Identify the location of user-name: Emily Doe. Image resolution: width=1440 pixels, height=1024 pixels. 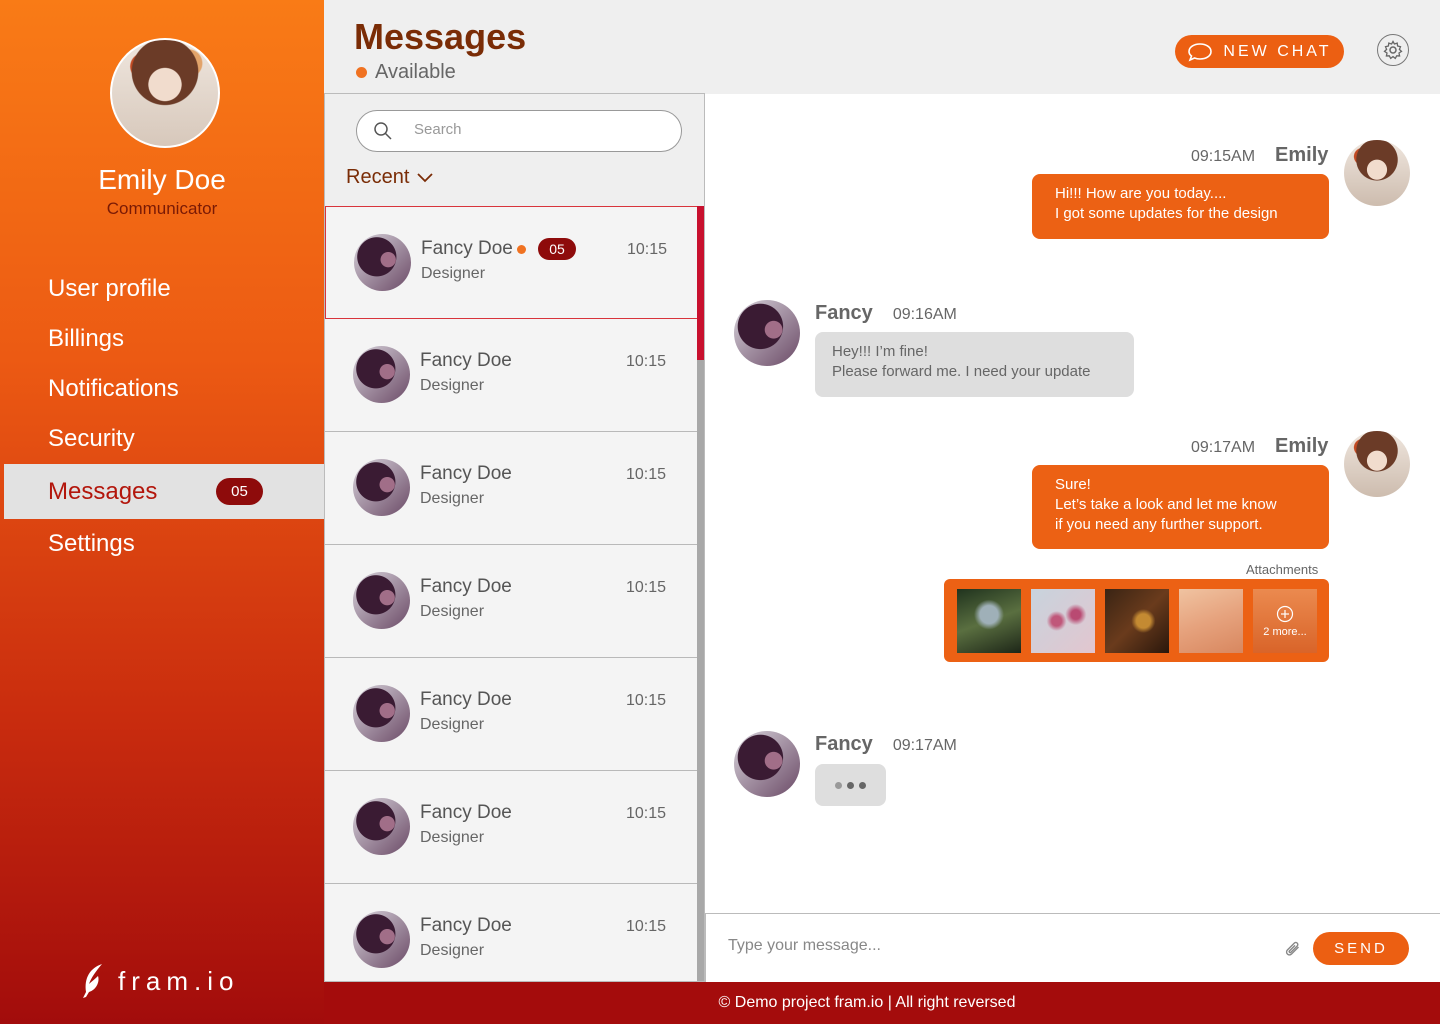
(162, 179).